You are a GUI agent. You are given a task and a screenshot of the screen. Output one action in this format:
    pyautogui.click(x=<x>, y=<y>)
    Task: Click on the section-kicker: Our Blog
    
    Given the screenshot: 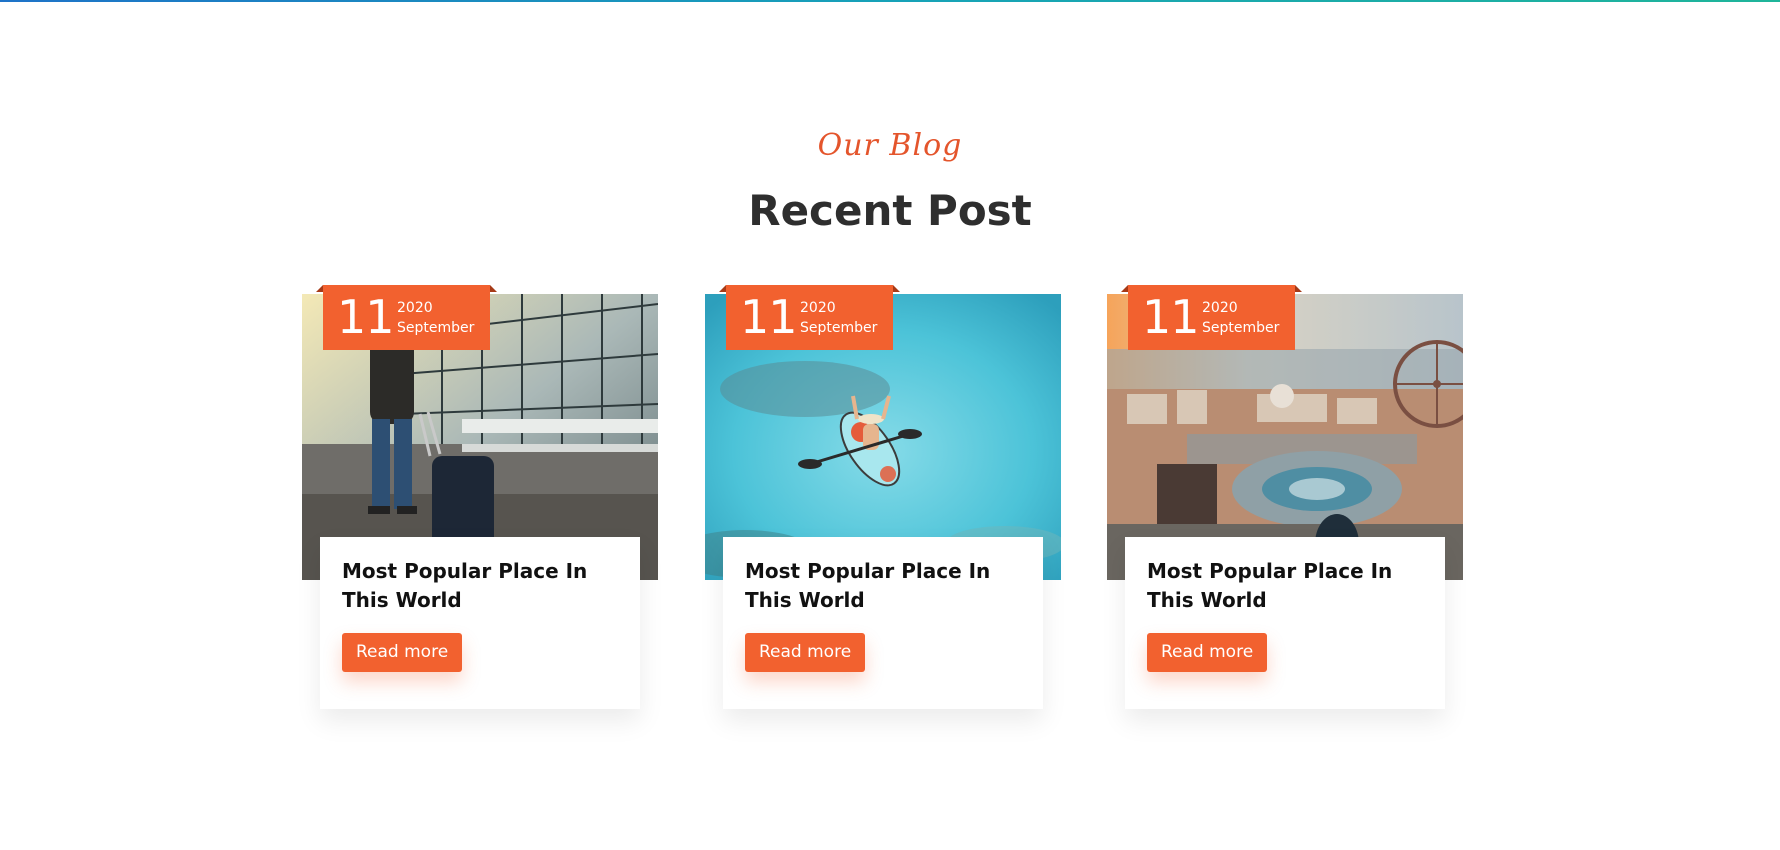 What is the action you would take?
    pyautogui.click(x=890, y=145)
    